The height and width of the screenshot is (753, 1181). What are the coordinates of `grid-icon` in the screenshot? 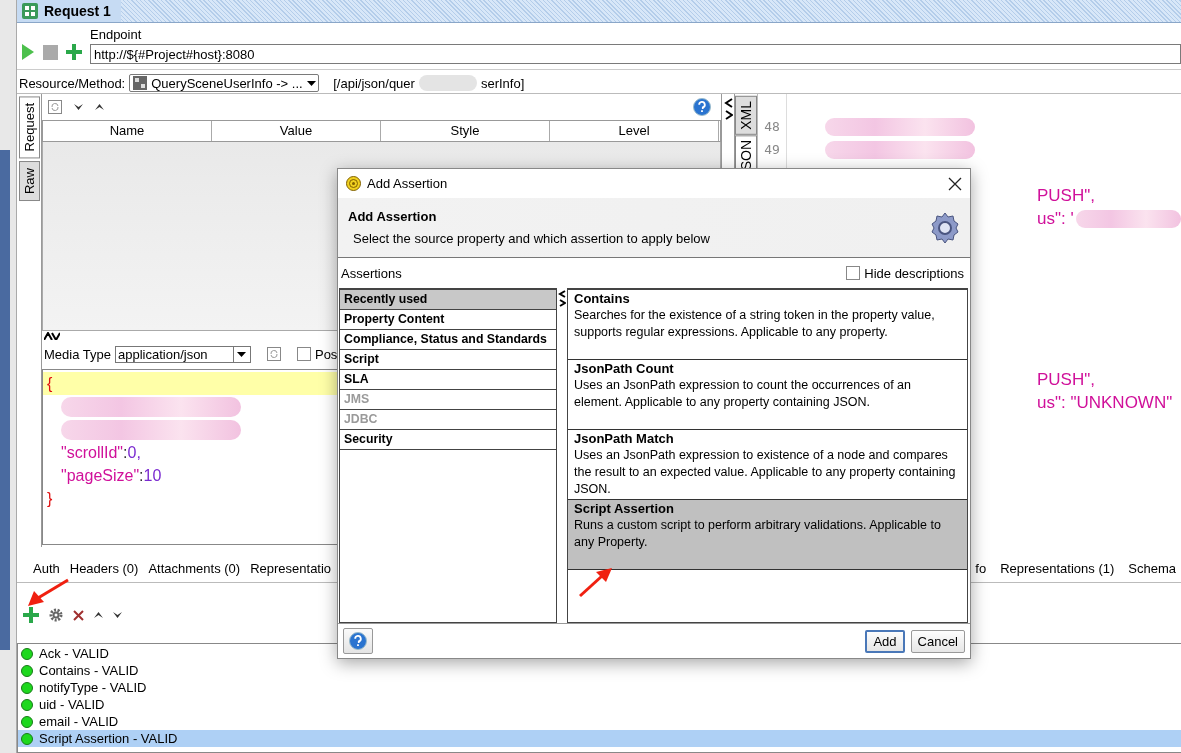 It's located at (30, 11).